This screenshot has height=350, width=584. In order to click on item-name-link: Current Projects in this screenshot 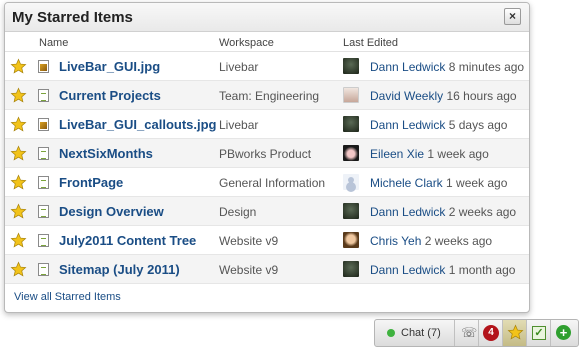, I will do `click(110, 95)`.